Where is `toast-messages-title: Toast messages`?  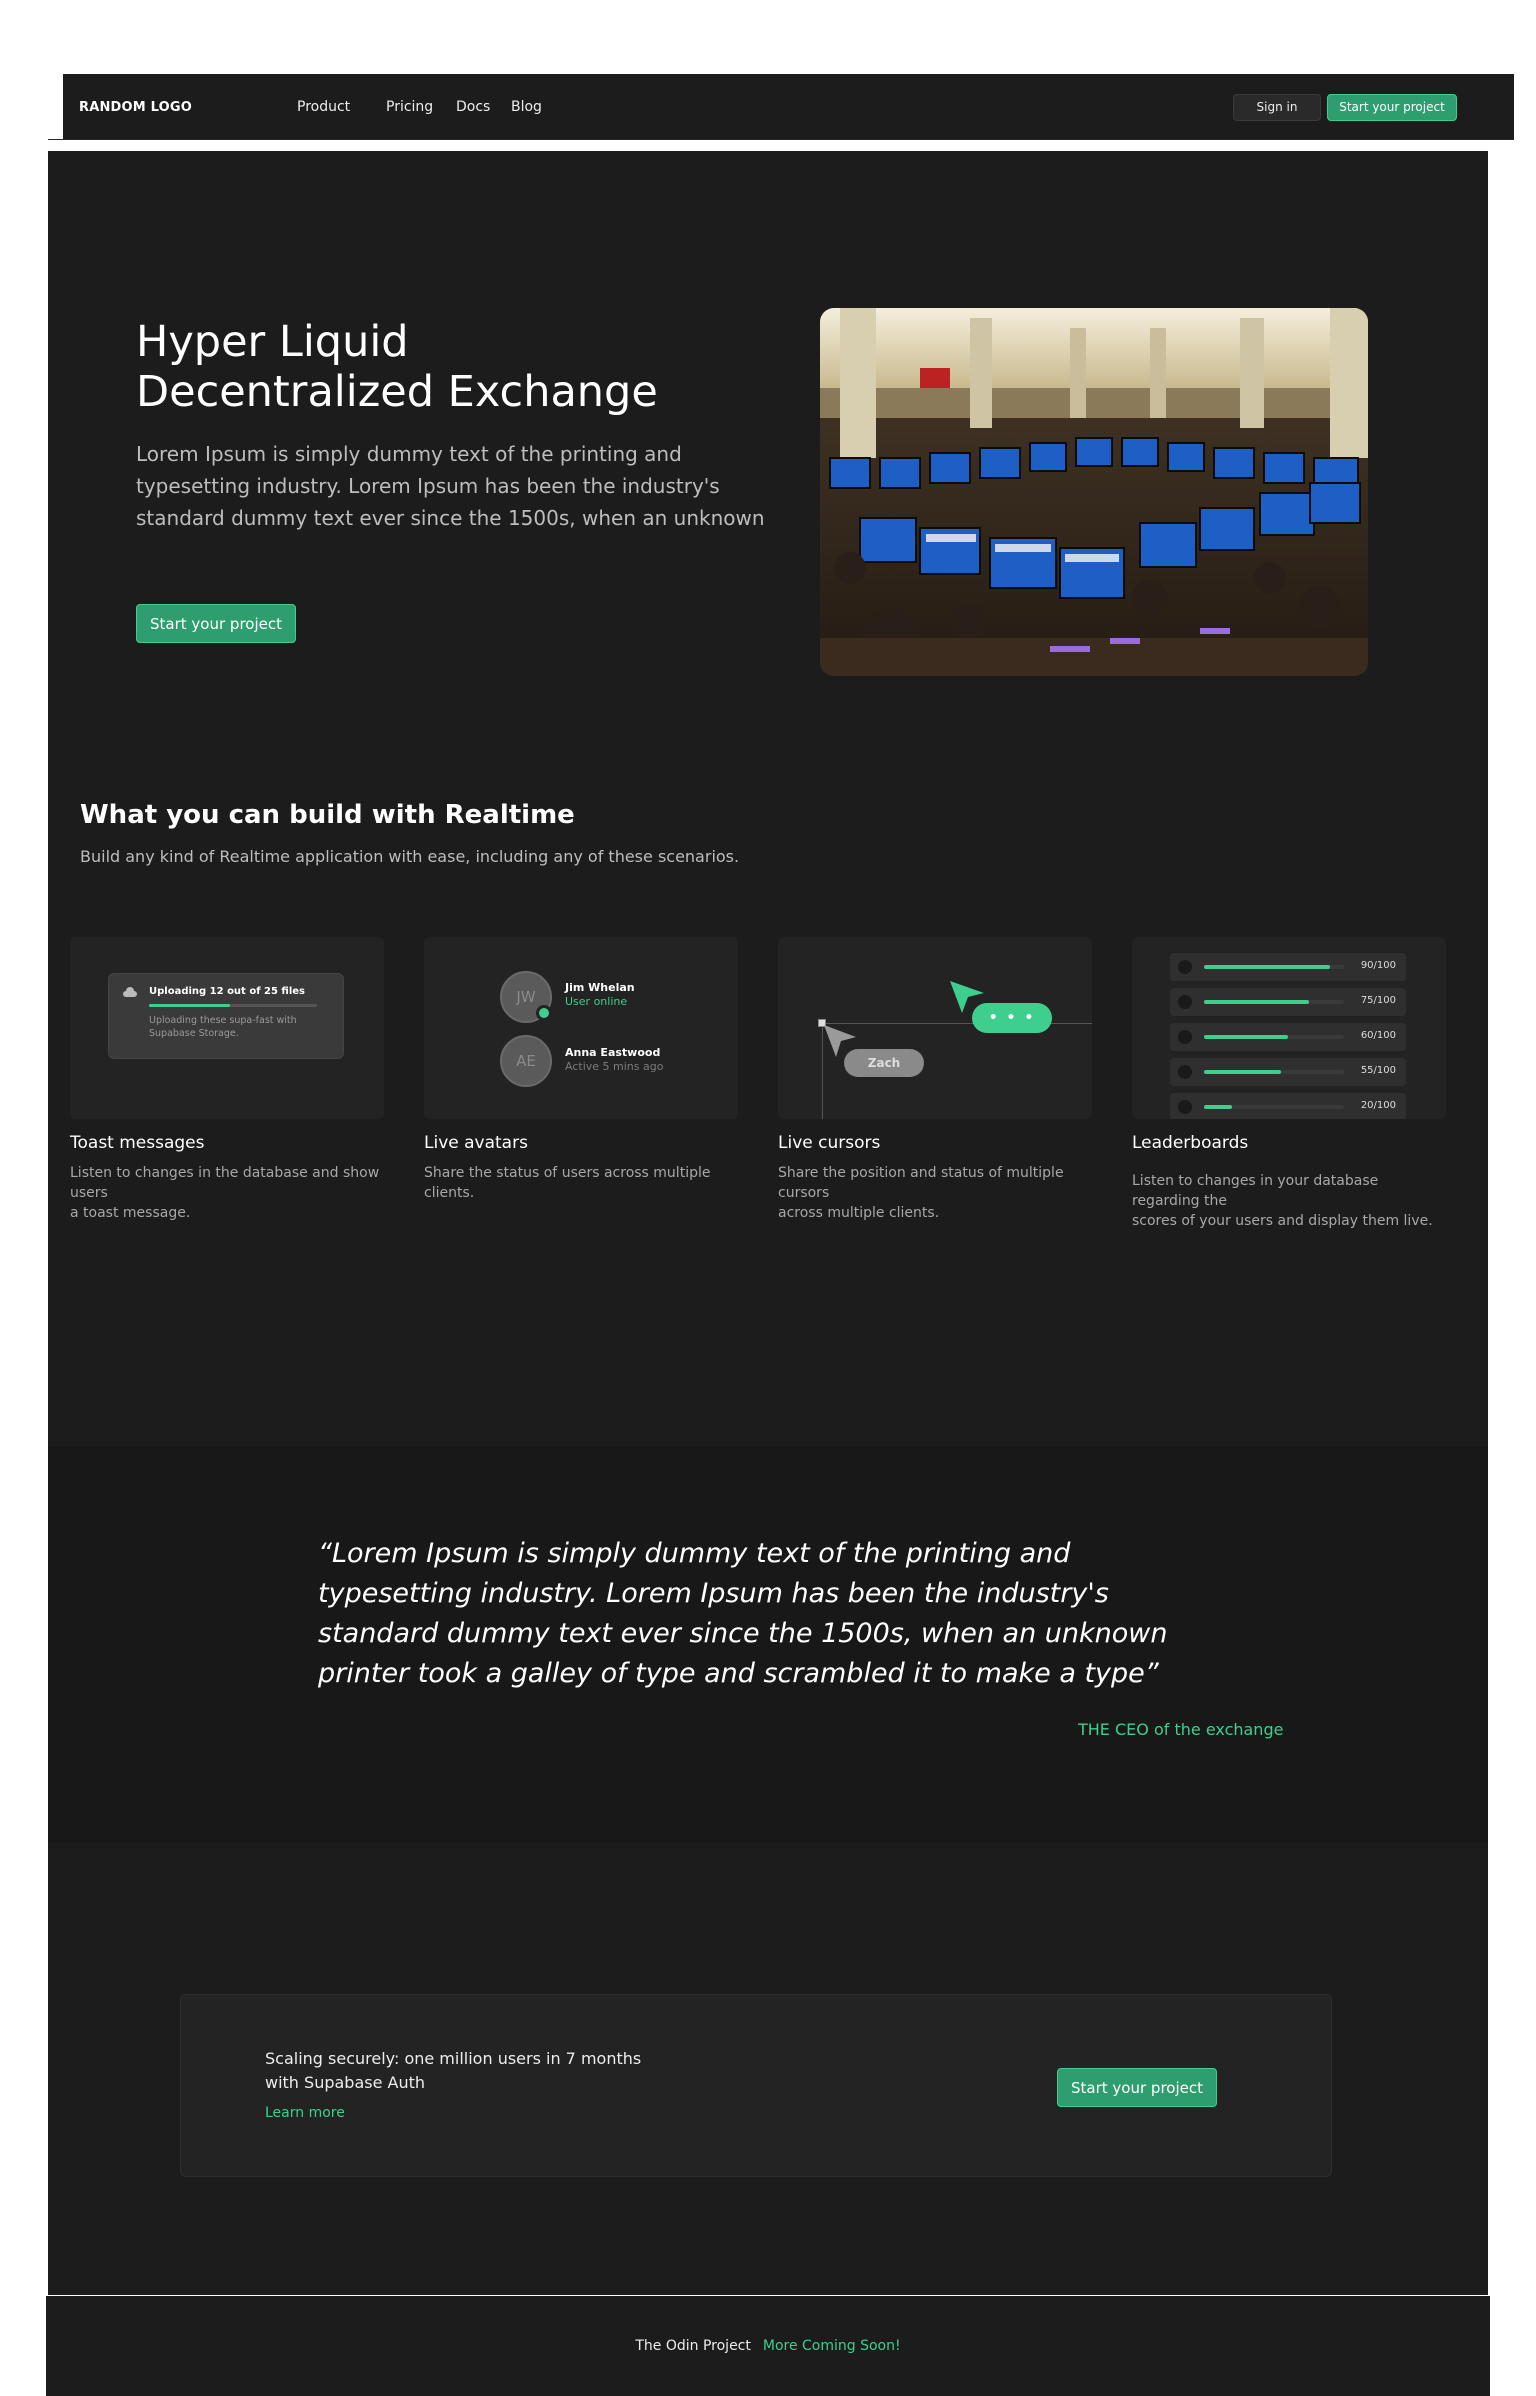 toast-messages-title: Toast messages is located at coordinates (137, 1143).